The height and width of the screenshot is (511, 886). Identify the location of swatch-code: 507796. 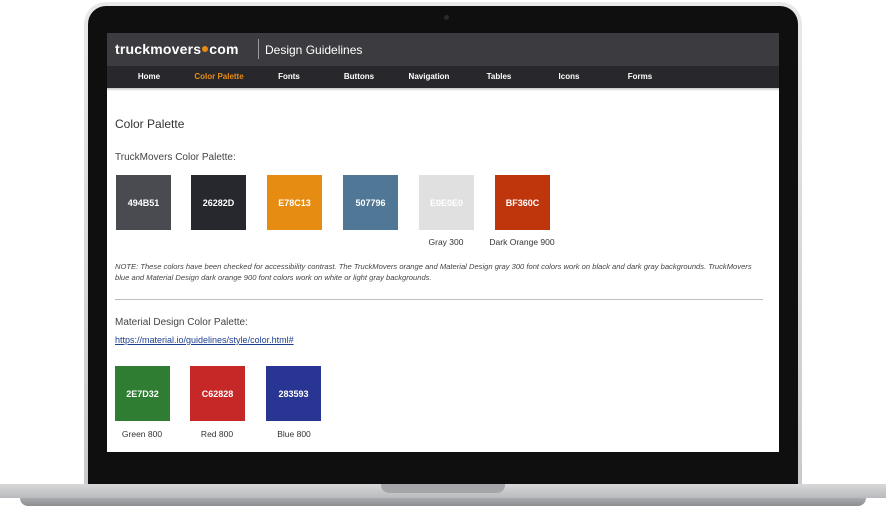
(370, 202).